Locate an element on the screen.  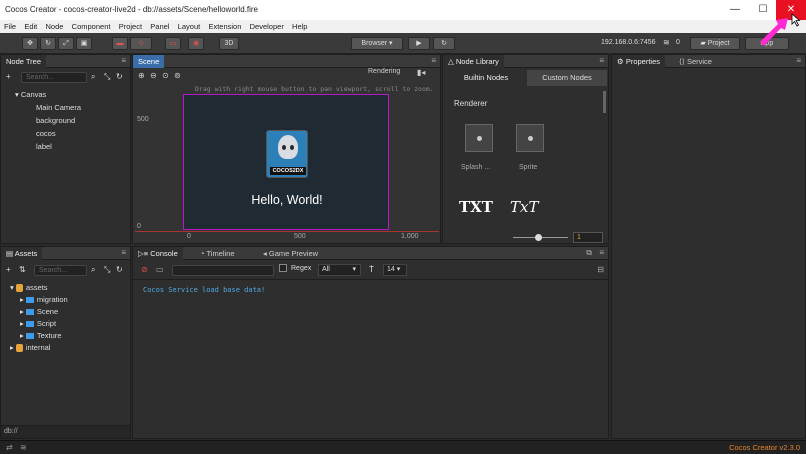
rotate-tool-icon: ↻ is located at coordinates (48, 43).